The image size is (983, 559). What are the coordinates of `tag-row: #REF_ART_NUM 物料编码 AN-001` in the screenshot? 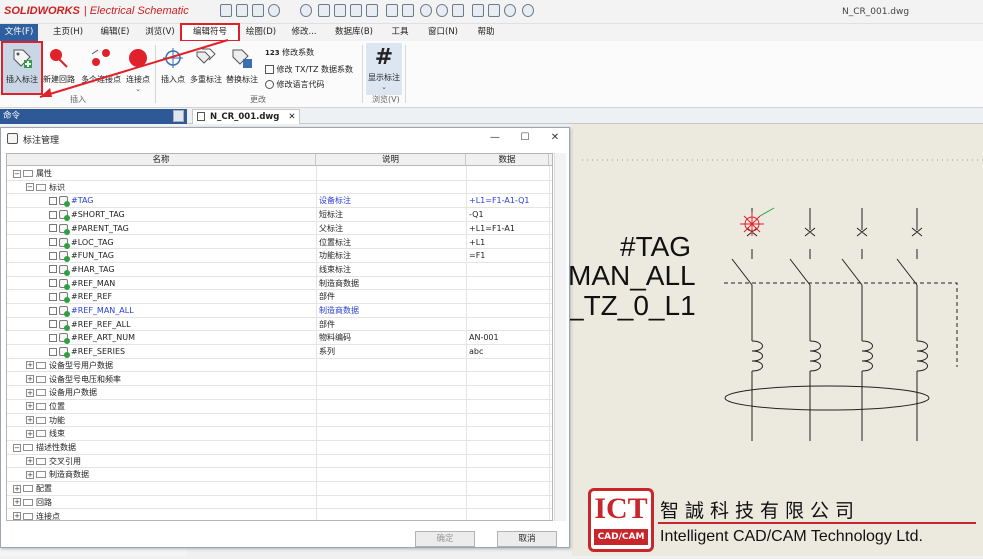 It's located at (279, 338).